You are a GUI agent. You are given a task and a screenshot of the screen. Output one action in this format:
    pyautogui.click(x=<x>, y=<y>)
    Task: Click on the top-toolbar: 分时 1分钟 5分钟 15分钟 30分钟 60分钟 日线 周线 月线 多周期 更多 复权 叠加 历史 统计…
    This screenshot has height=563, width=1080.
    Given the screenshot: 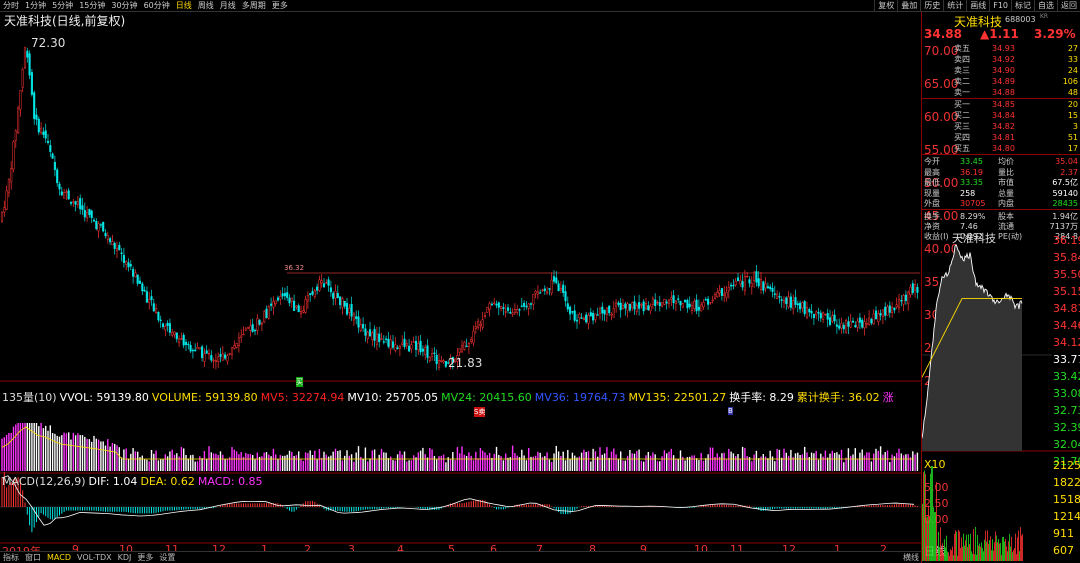 What is the action you would take?
    pyautogui.click(x=540, y=6)
    